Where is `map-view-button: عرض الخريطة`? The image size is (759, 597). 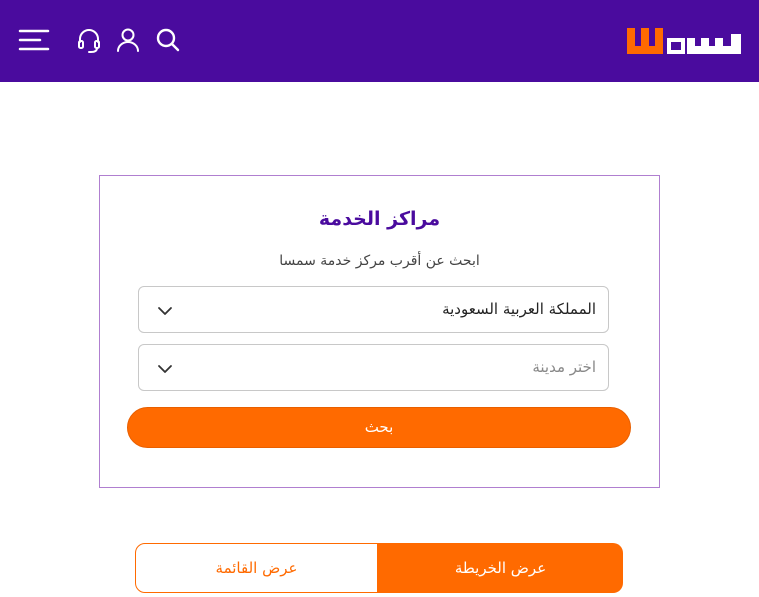
map-view-button: عرض الخريطة is located at coordinates (500, 568).